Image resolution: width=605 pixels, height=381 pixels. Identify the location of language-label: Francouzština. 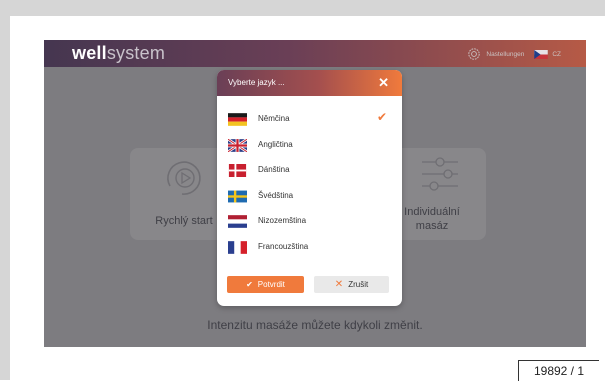
(283, 246).